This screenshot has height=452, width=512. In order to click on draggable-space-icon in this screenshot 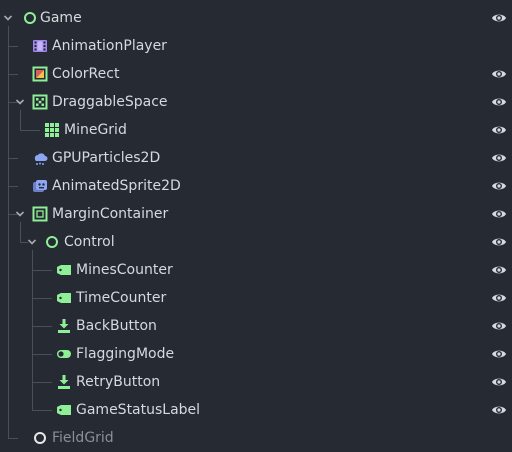, I will do `click(40, 102)`.